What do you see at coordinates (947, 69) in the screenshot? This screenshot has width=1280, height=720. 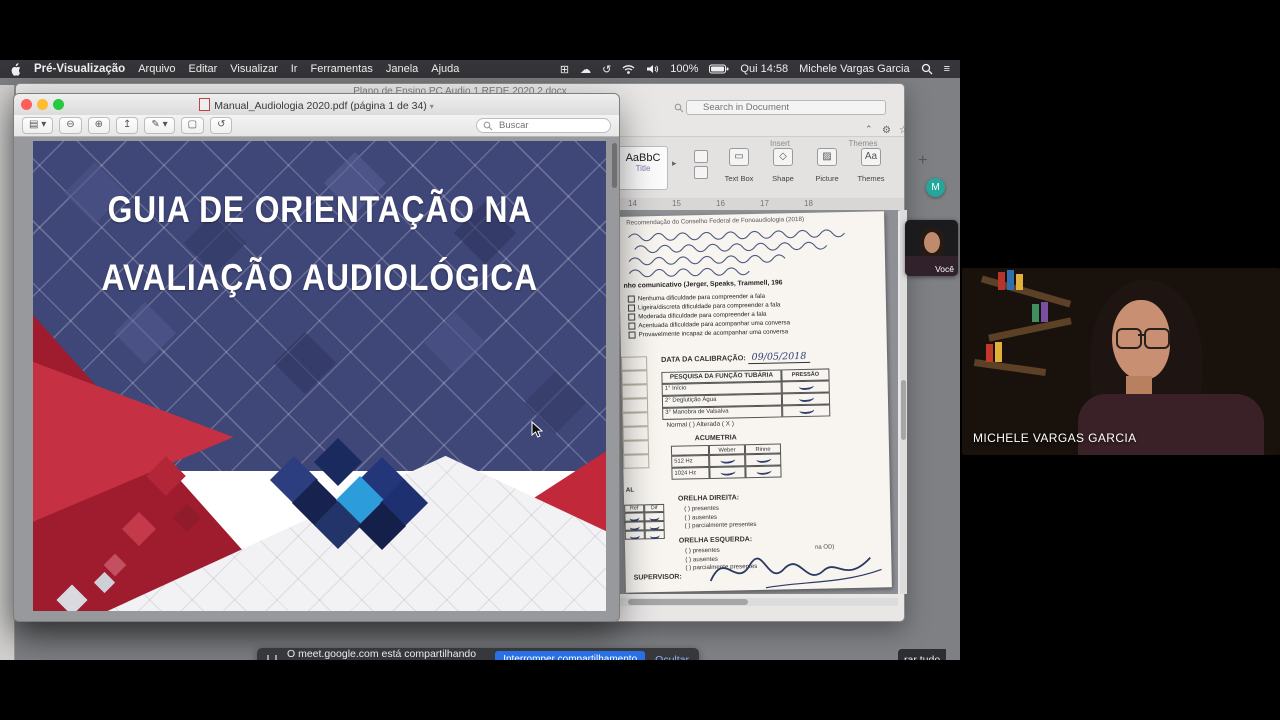 I see `notification-center-icon: ≡` at bounding box center [947, 69].